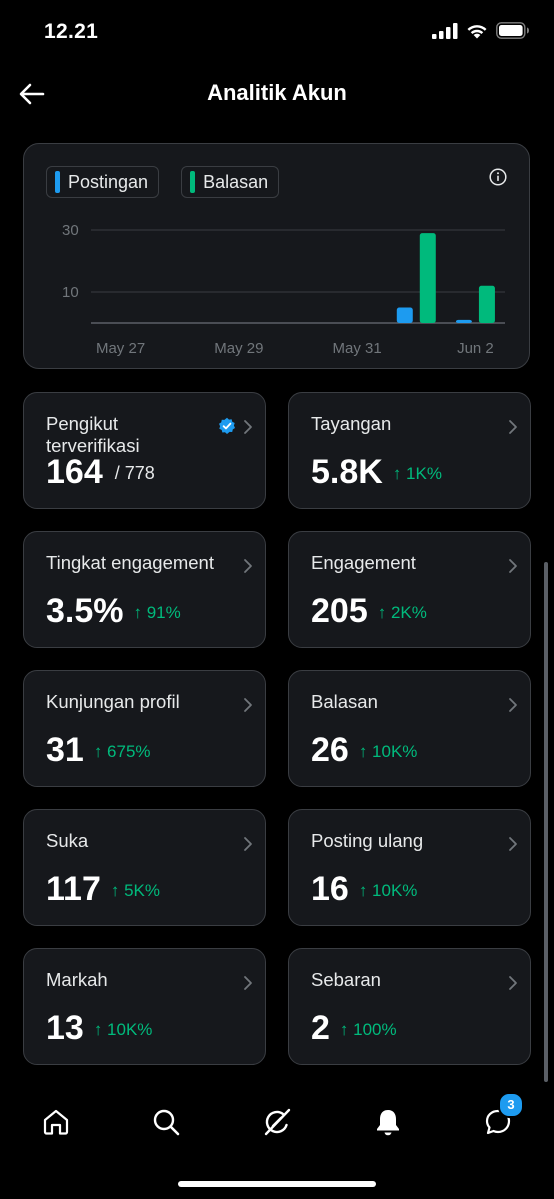 The image size is (554, 1199). Describe the element at coordinates (120, 348) in the screenshot. I see `x-tick-label: May 27` at that location.